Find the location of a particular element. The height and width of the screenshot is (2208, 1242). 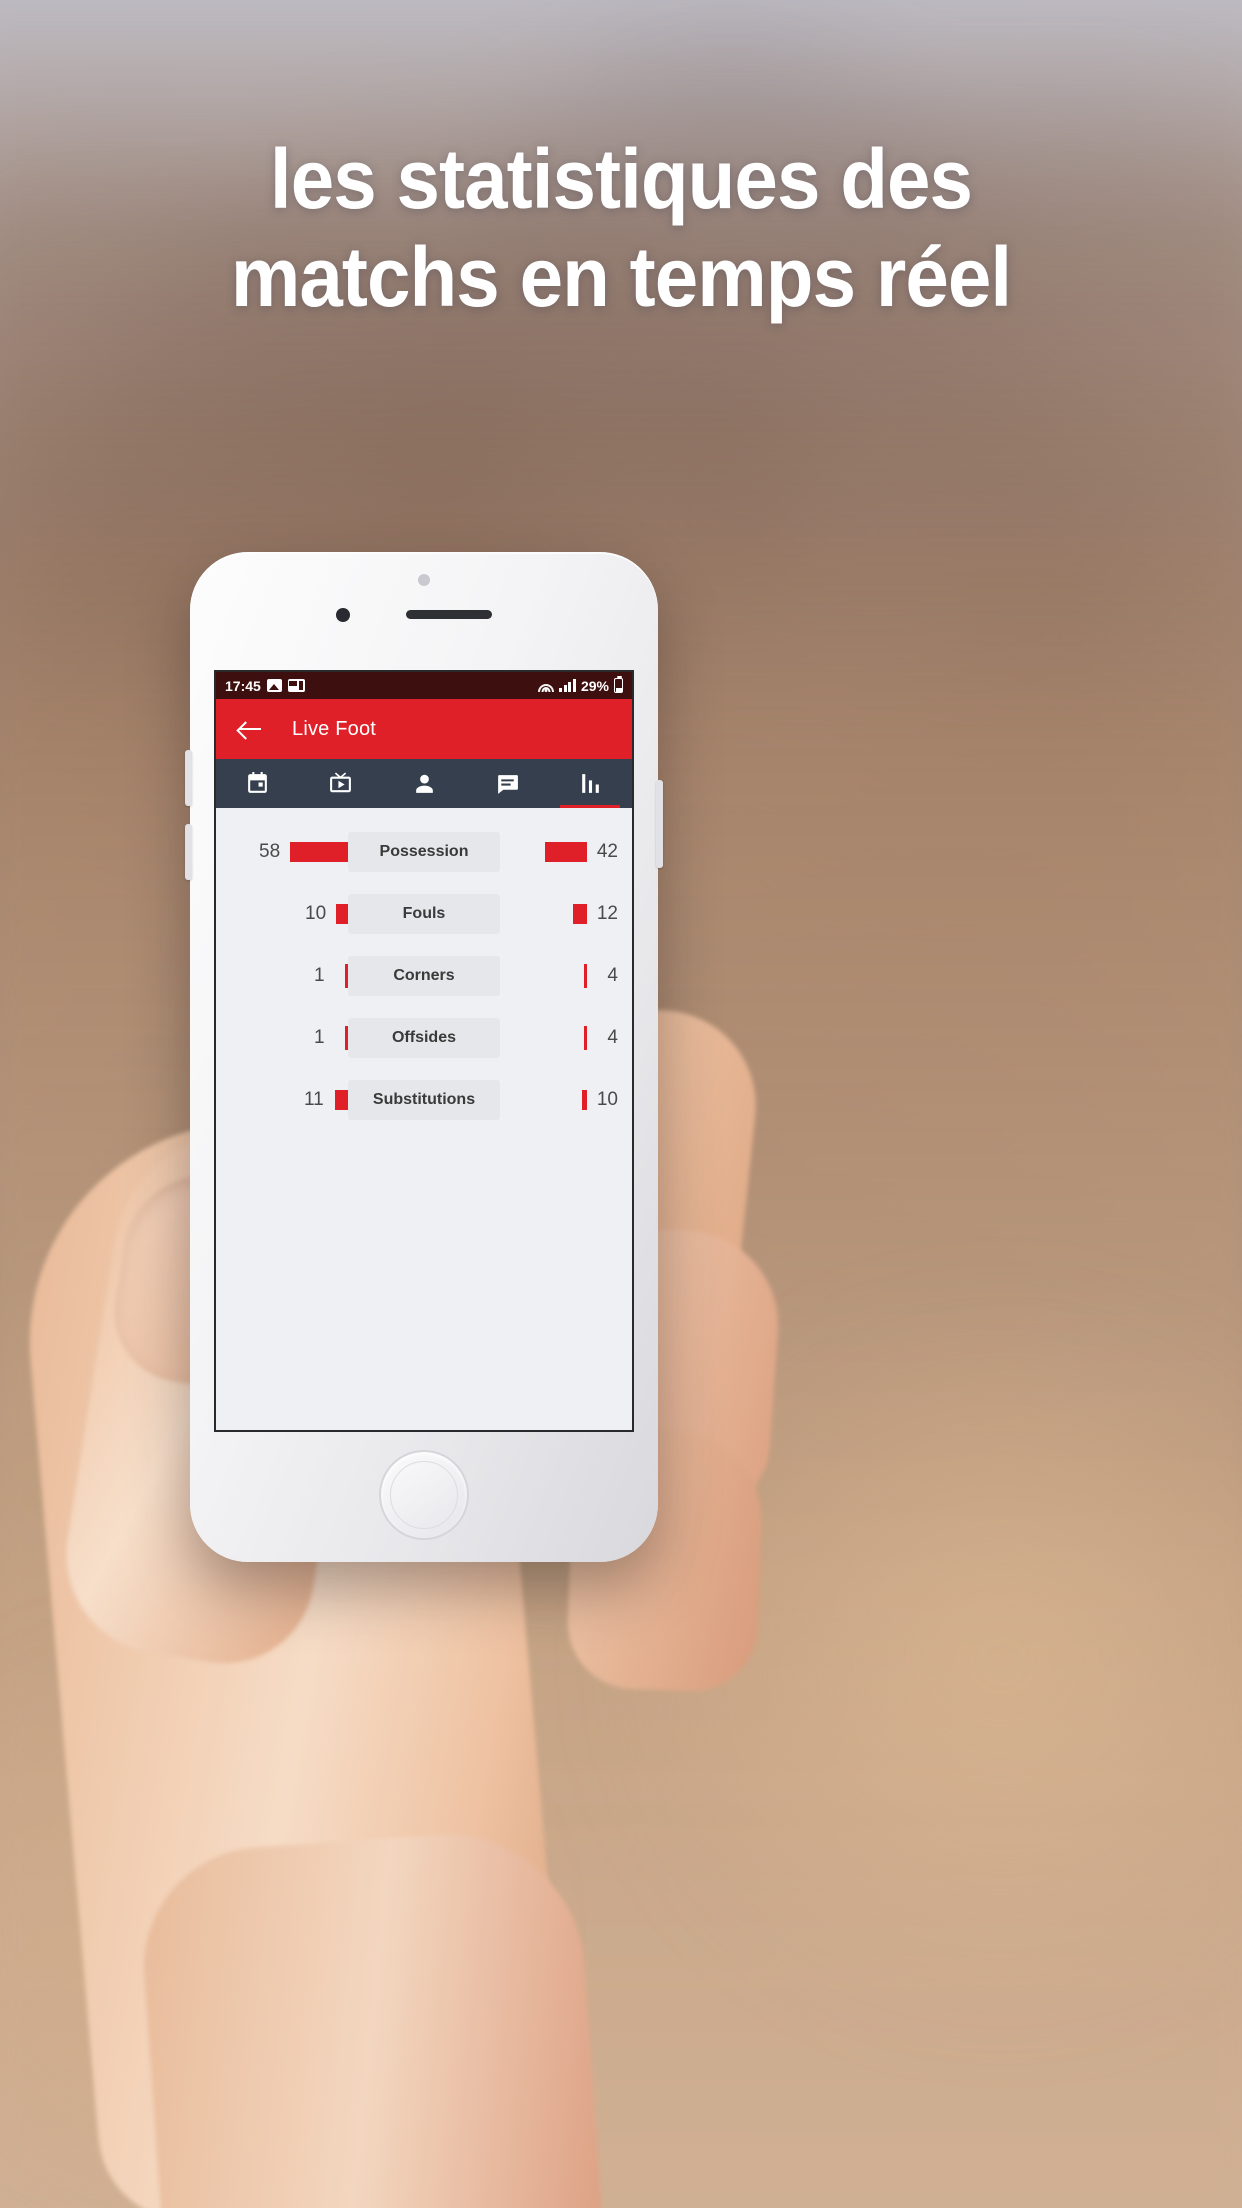

hand-wrist is located at coordinates (370, 2016).